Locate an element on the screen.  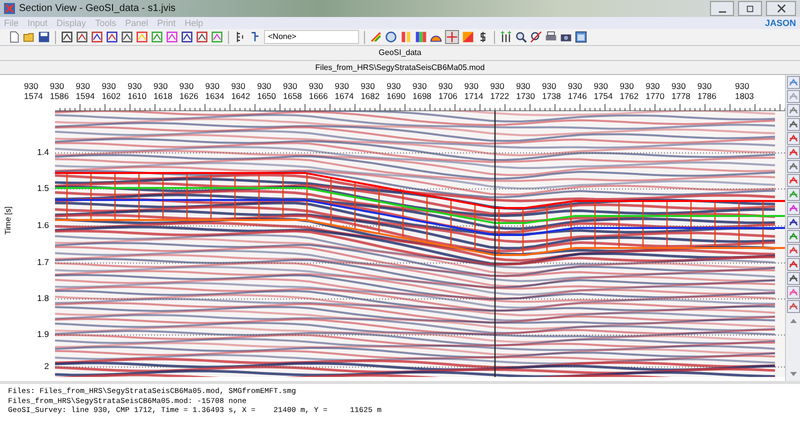
menu-item: Print is located at coordinates (166, 23).